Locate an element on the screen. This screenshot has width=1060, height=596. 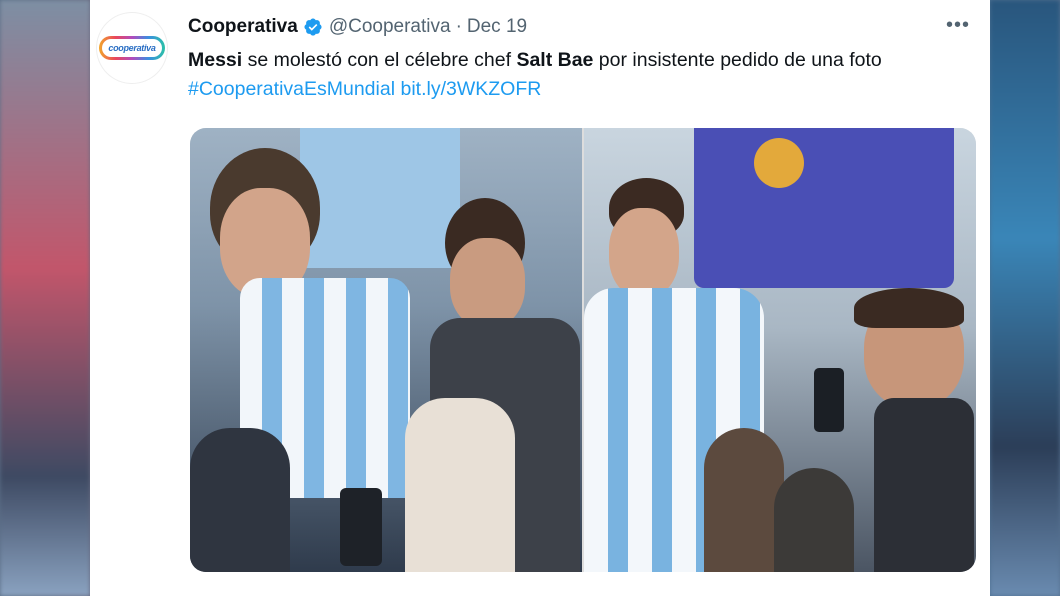
author-name: Cooperativa is located at coordinates (243, 27).